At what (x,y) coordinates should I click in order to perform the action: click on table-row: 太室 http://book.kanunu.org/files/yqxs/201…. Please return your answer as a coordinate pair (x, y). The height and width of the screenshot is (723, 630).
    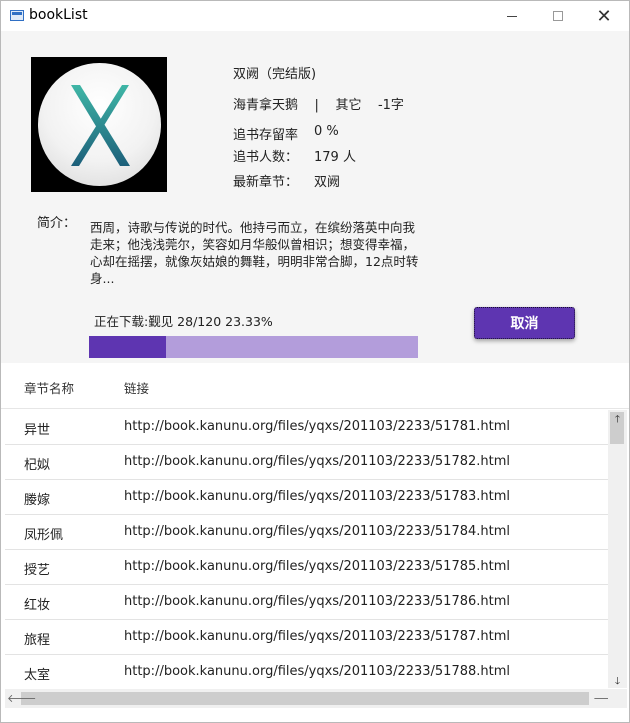
    Looking at the image, I should click on (306, 671).